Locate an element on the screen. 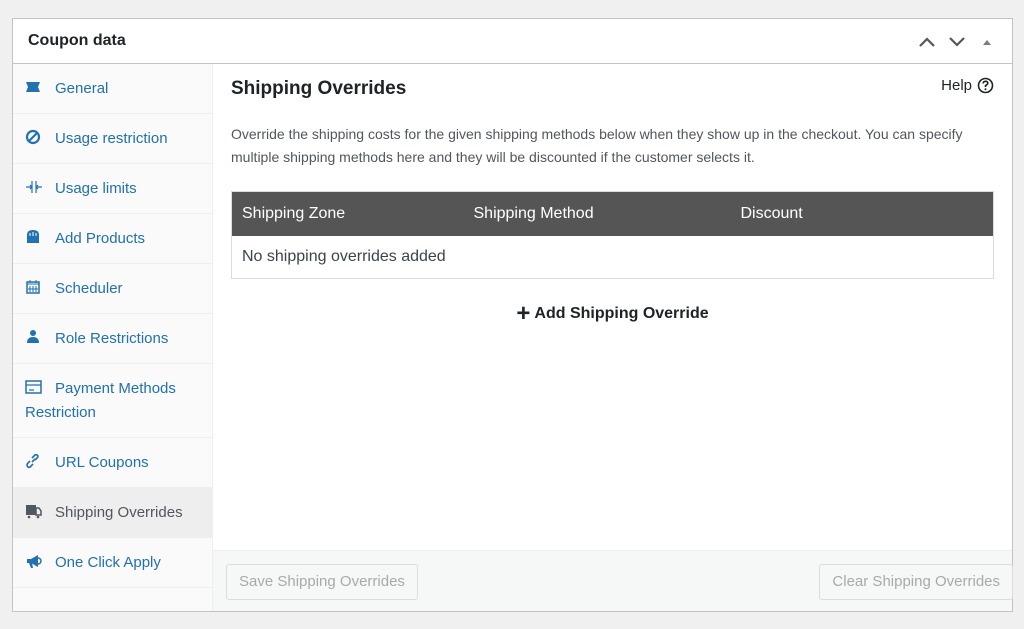 The height and width of the screenshot is (629, 1024). sidebar-item-label: One Click Apply is located at coordinates (108, 562).